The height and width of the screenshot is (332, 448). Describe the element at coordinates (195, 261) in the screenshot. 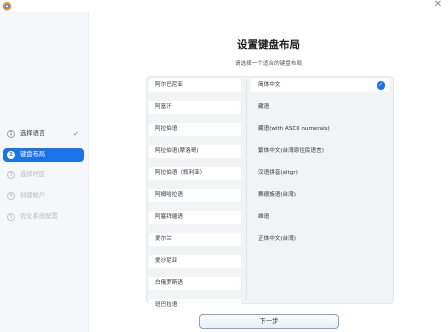

I see `layout-item: 爱沙尼亚` at that location.